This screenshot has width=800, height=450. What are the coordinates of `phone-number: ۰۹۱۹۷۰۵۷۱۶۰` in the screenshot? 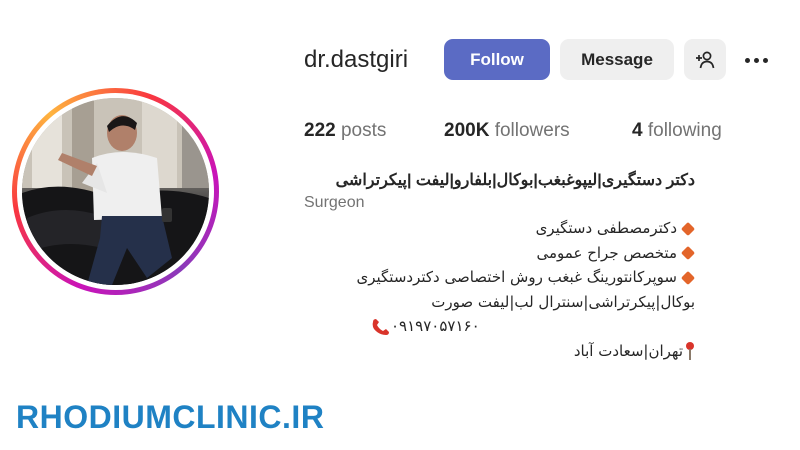 It's located at (435, 326).